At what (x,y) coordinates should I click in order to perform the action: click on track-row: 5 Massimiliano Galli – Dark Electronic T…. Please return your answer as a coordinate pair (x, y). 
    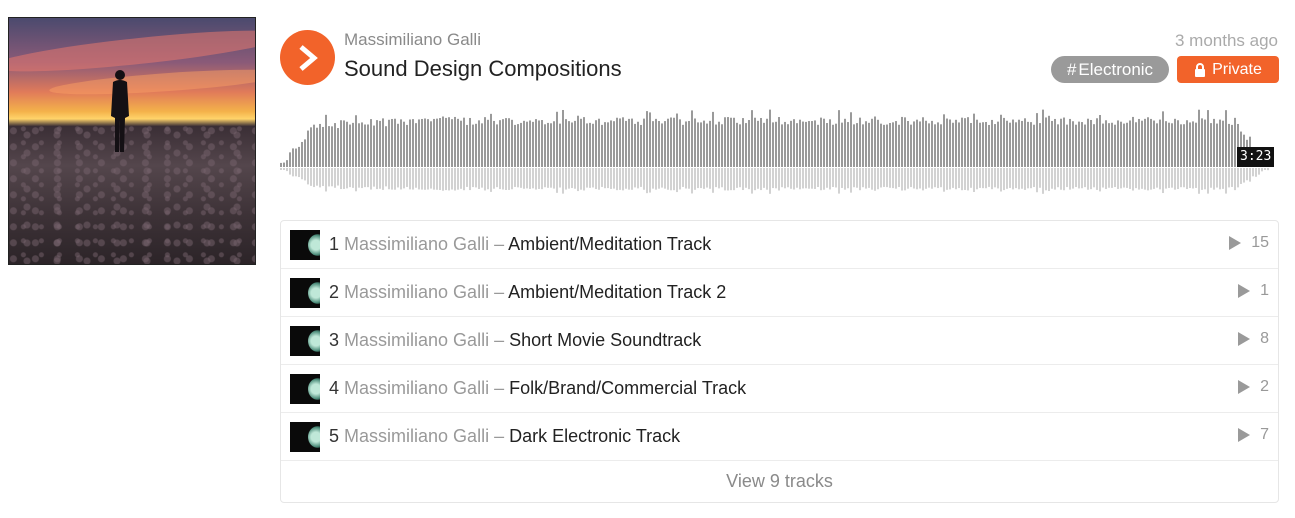
    Looking at the image, I should click on (779, 437).